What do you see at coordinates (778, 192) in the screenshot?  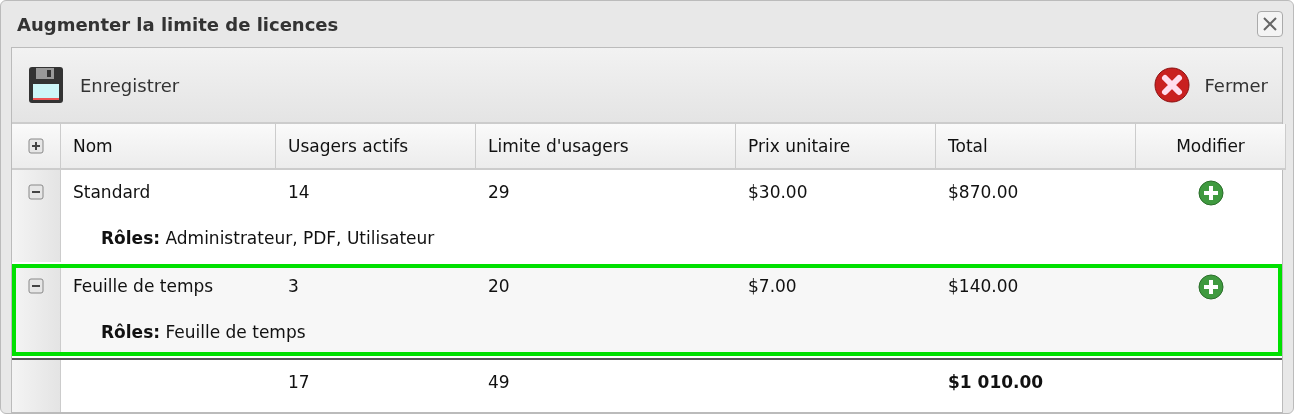 I see `table-cell-text: $30.00` at bounding box center [778, 192].